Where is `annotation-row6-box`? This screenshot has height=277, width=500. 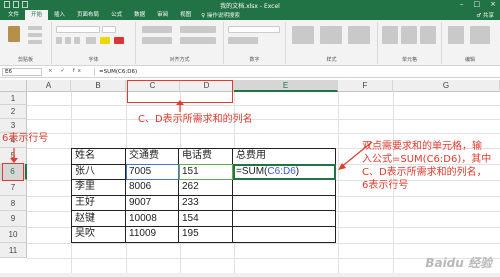 annotation-row6-box is located at coordinates (13, 172).